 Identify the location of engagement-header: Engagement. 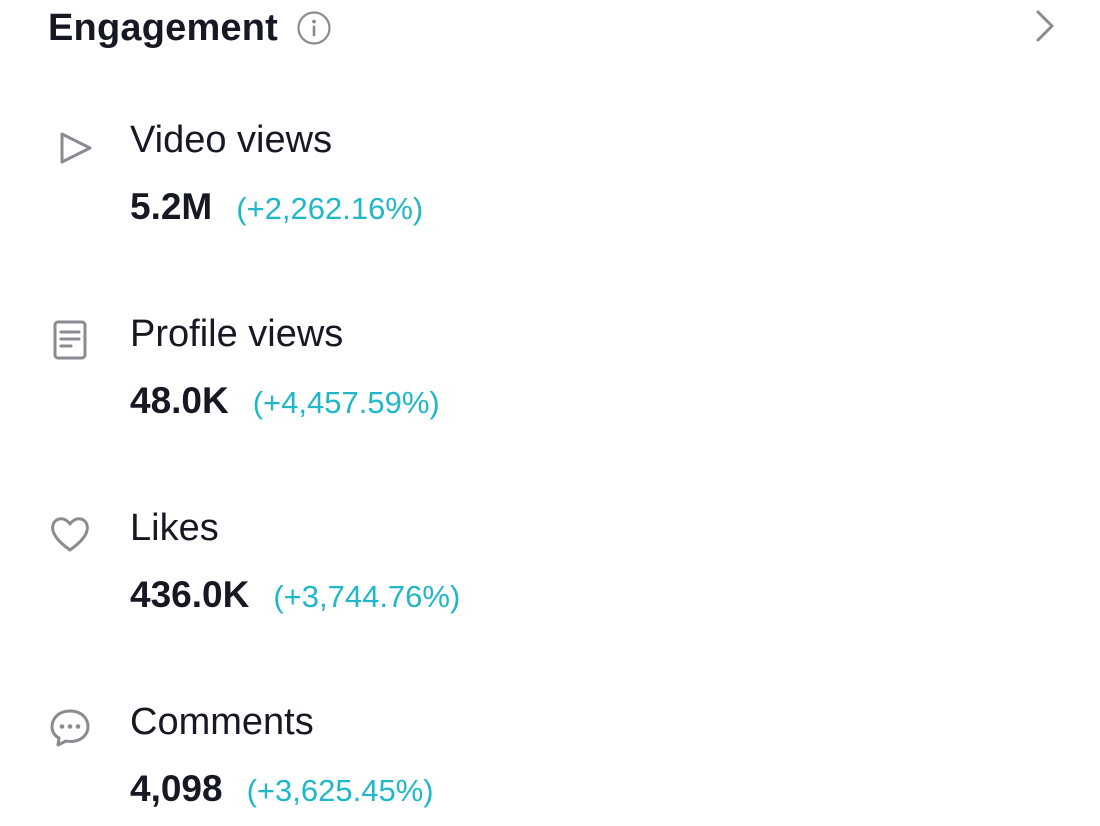
(553, 28).